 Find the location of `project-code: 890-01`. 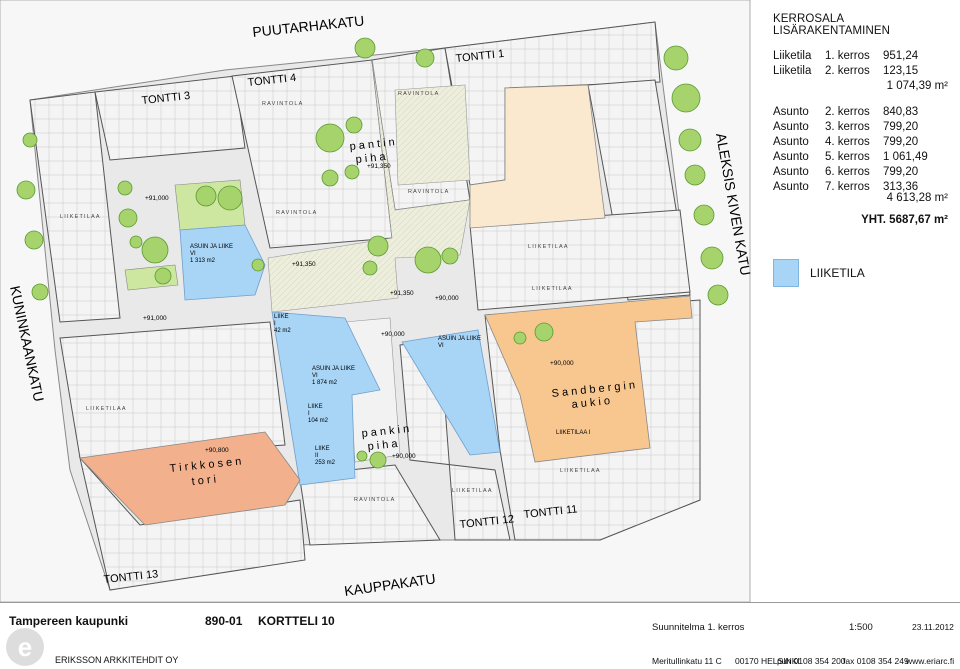

project-code: 890-01 is located at coordinates (224, 621).